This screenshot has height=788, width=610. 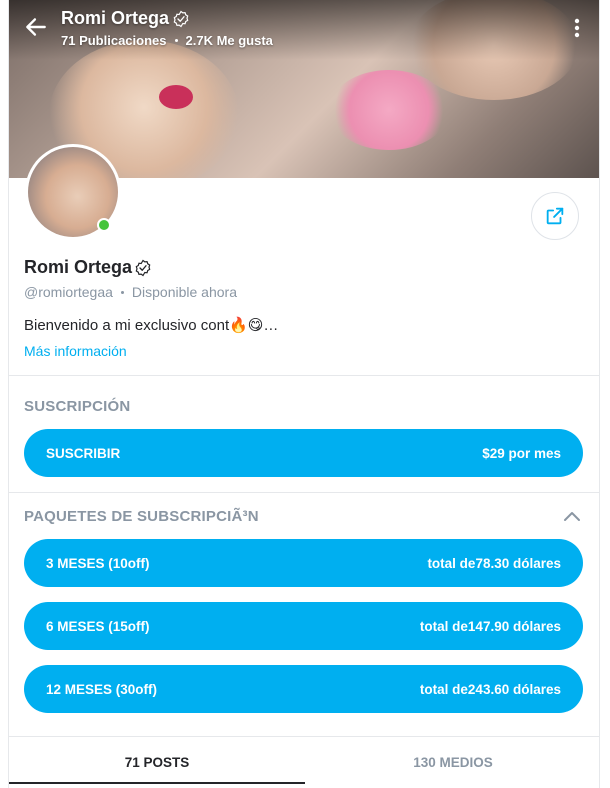 I want to click on subscribe-price: $29 por mes, so click(x=521, y=453).